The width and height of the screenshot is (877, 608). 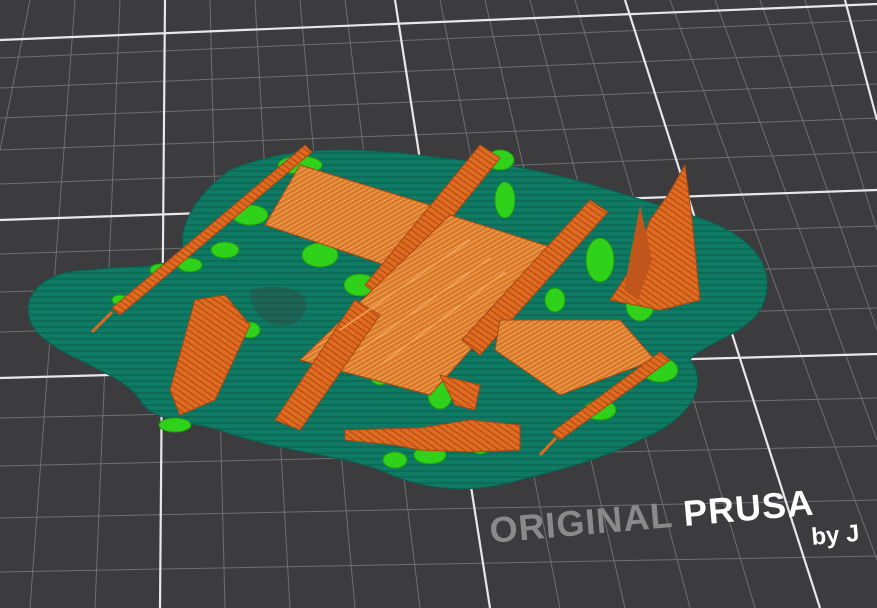 I want to click on bed-logo-by: by J, so click(x=835, y=535).